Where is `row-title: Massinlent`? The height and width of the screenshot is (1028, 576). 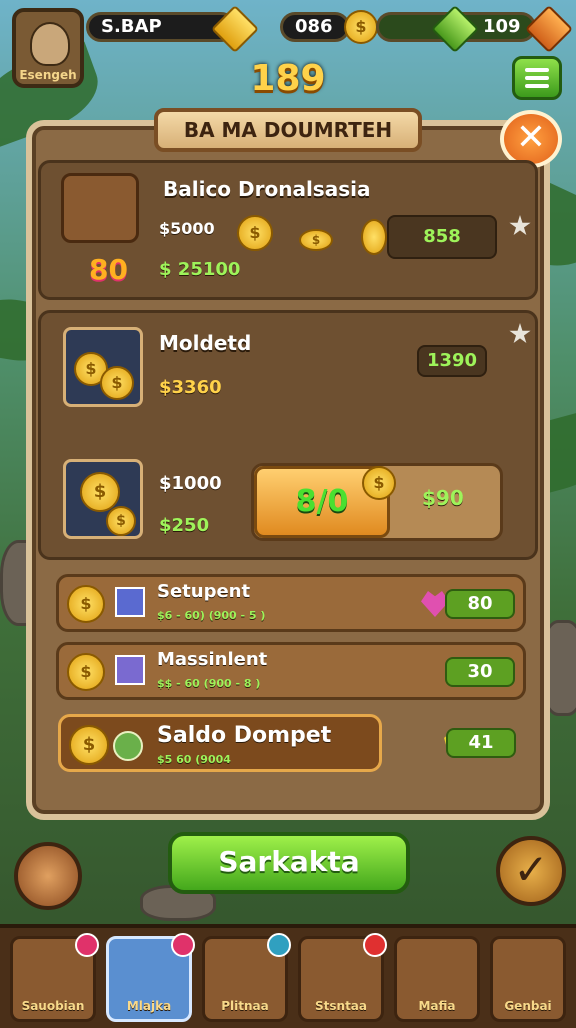 row-title: Massinlent is located at coordinates (212, 659).